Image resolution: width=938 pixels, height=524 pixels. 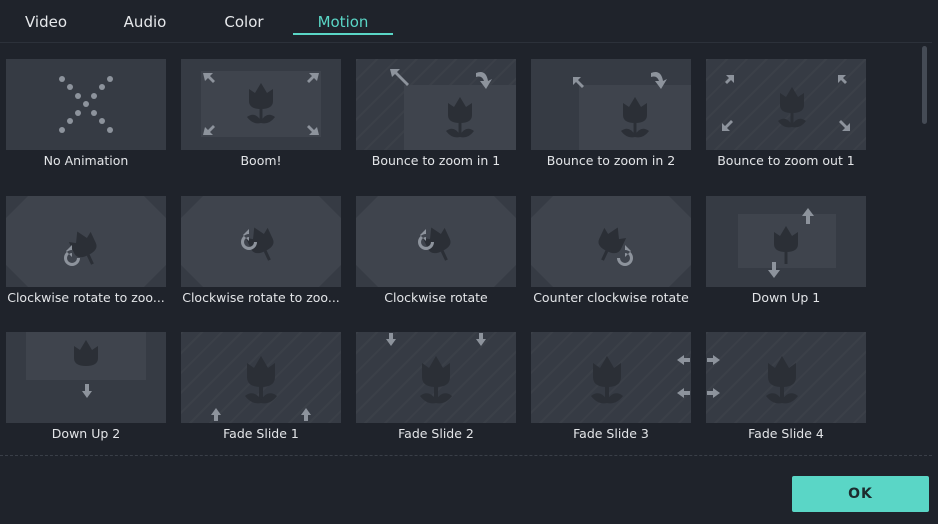 I want to click on dotted-x-icon, so click(x=86, y=104).